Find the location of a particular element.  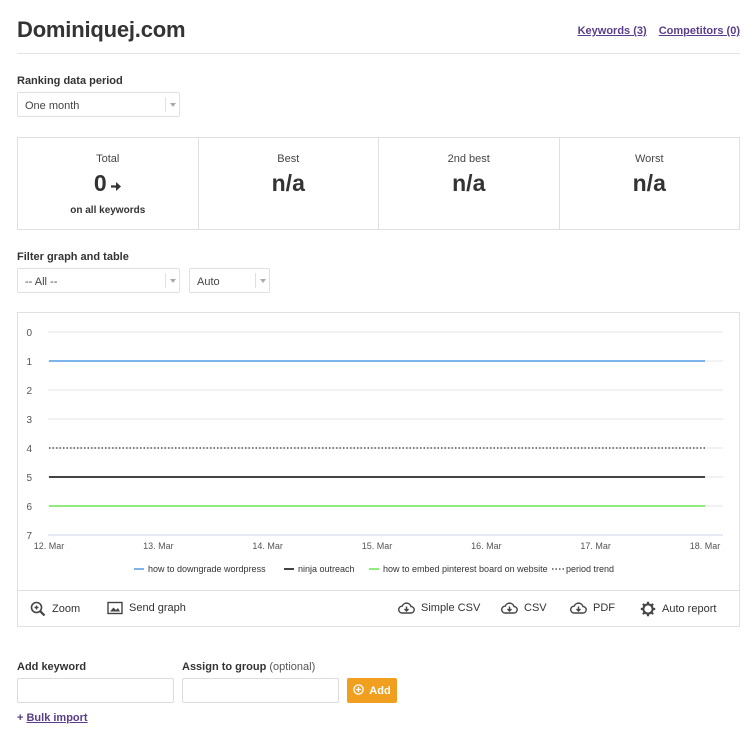

stat-label: Worst is located at coordinates (649, 159).